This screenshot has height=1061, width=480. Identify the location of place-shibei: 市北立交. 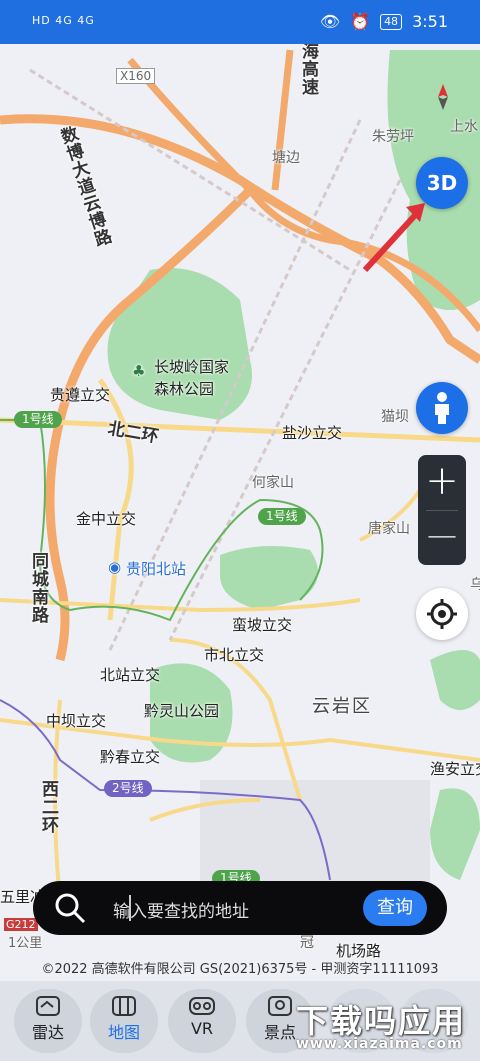
(234, 655).